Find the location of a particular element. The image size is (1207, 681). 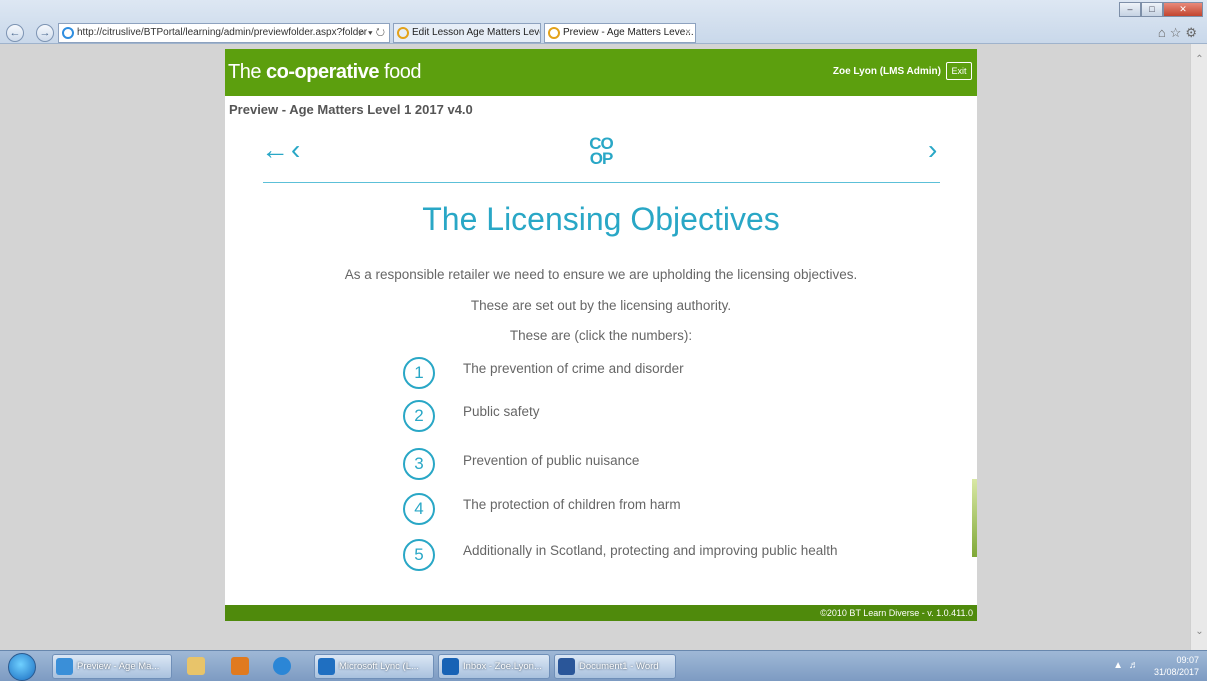

word-icon is located at coordinates (566, 666).